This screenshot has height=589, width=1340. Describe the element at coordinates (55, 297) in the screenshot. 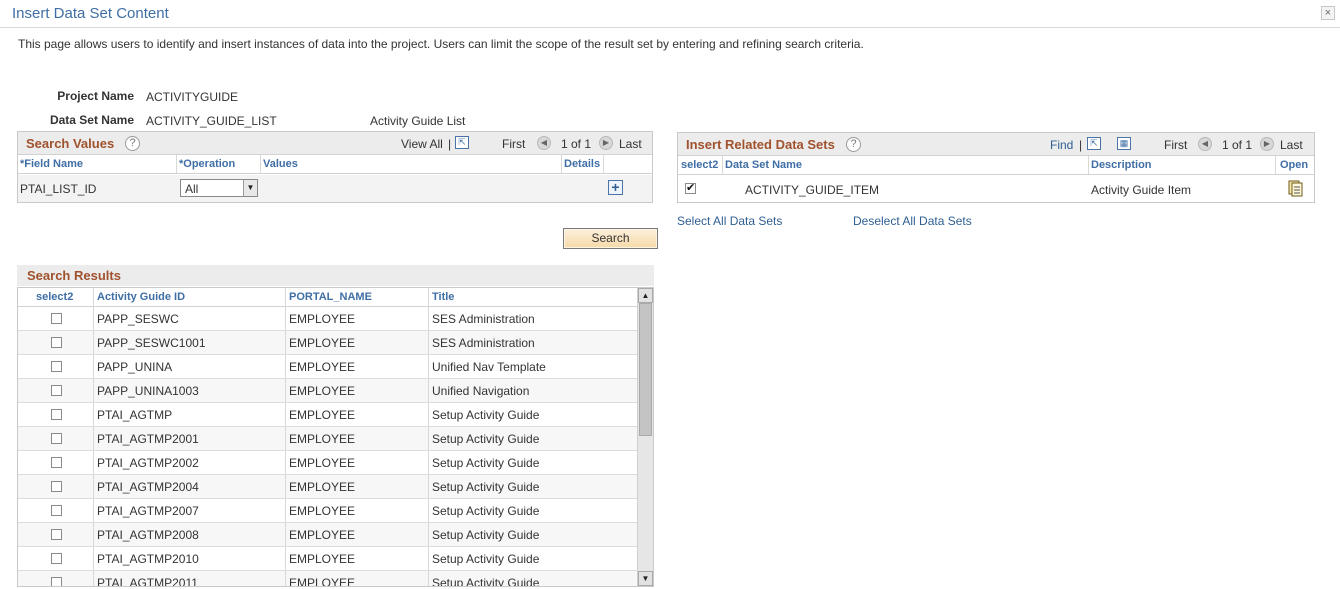

I see `column-select: select2` at that location.